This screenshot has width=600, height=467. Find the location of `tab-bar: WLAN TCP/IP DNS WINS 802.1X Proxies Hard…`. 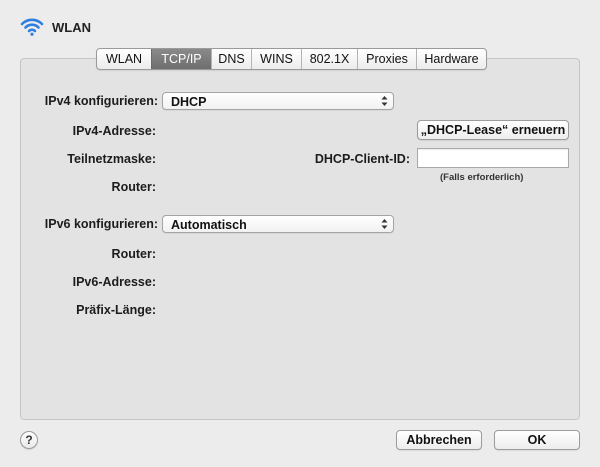

tab-bar: WLAN TCP/IP DNS WINS 802.1X Proxies Hard… is located at coordinates (291, 59).